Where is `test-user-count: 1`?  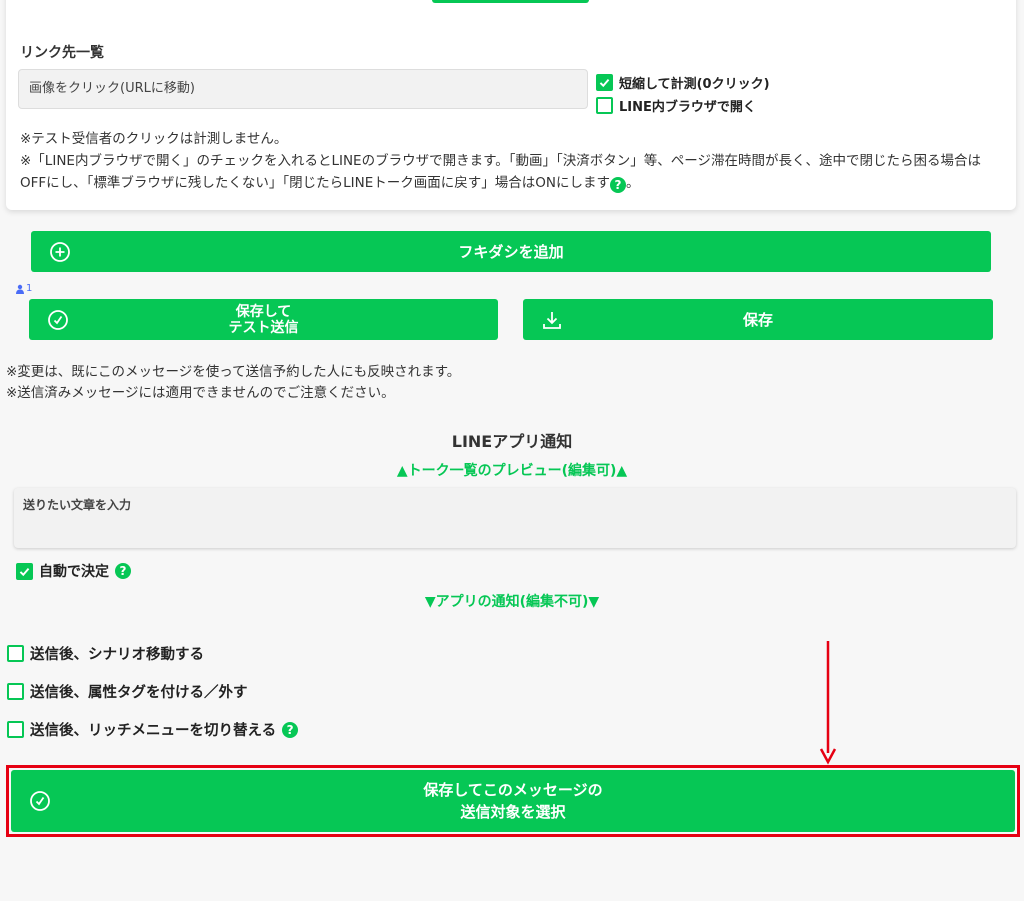
test-user-count: 1 is located at coordinates (23, 288).